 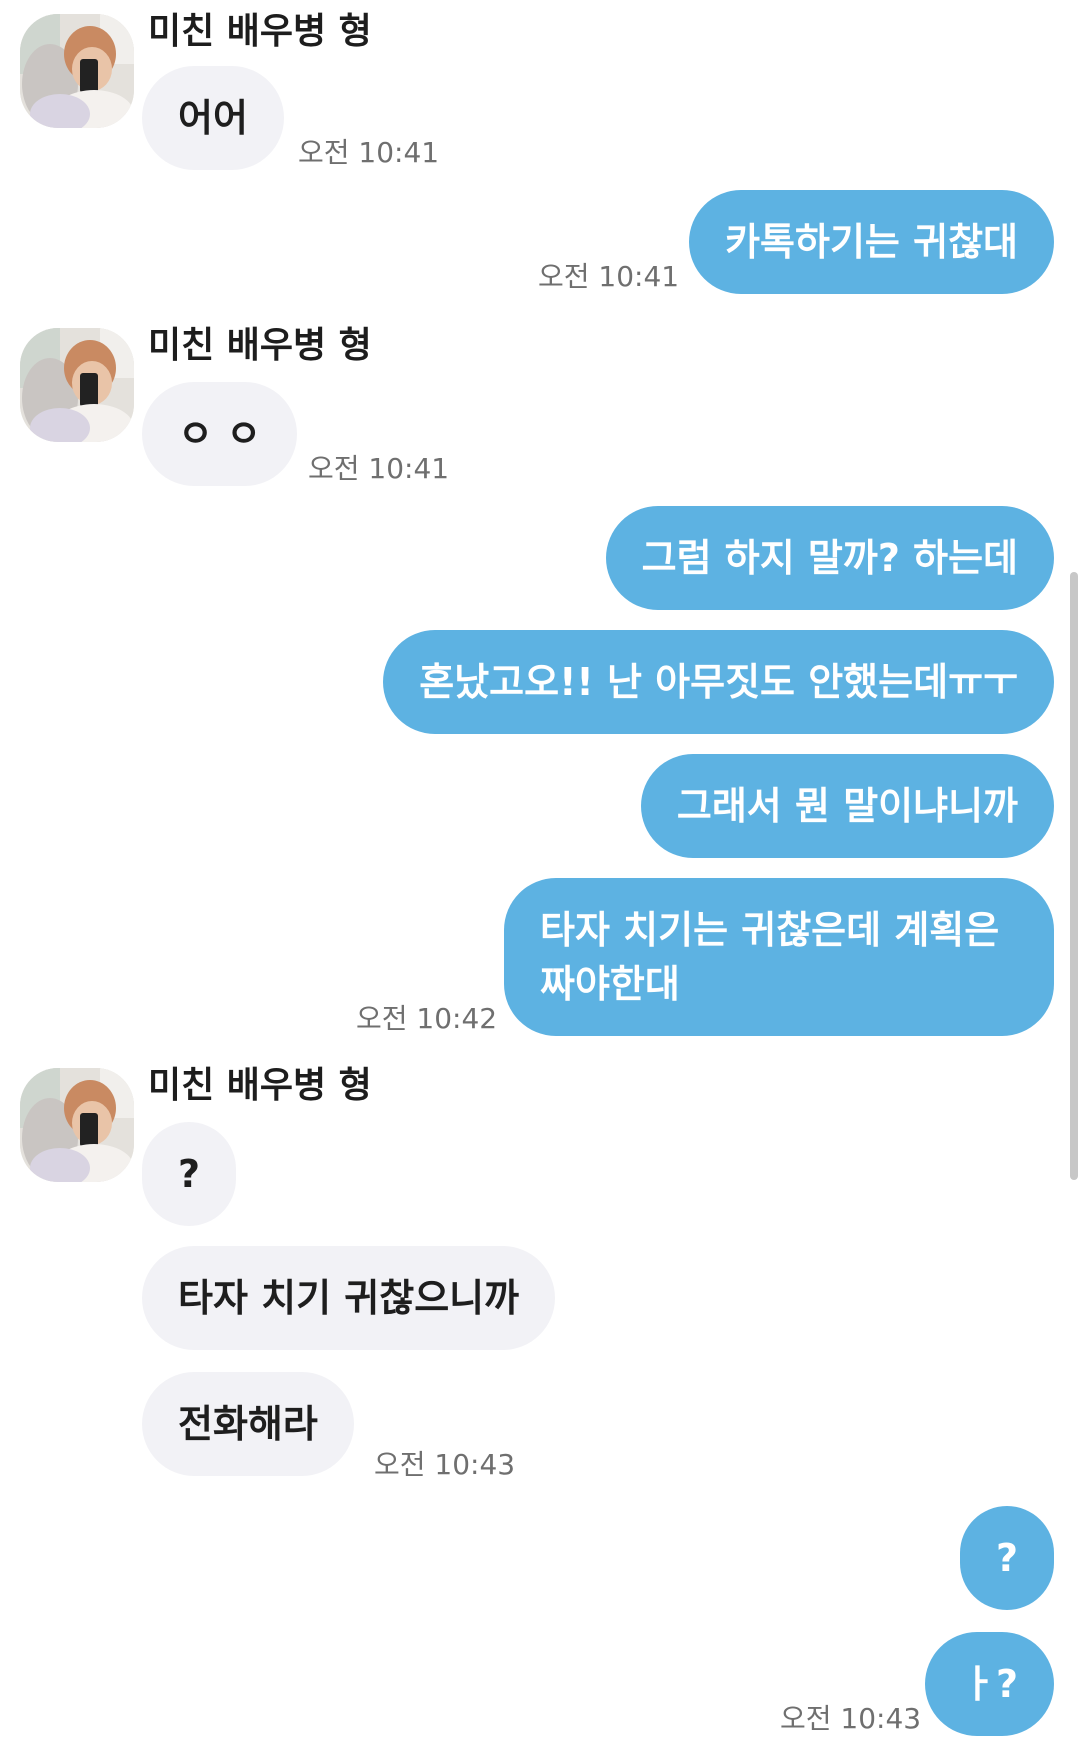 I want to click on message-bubble-incoming: 전화해라, so click(x=248, y=1424).